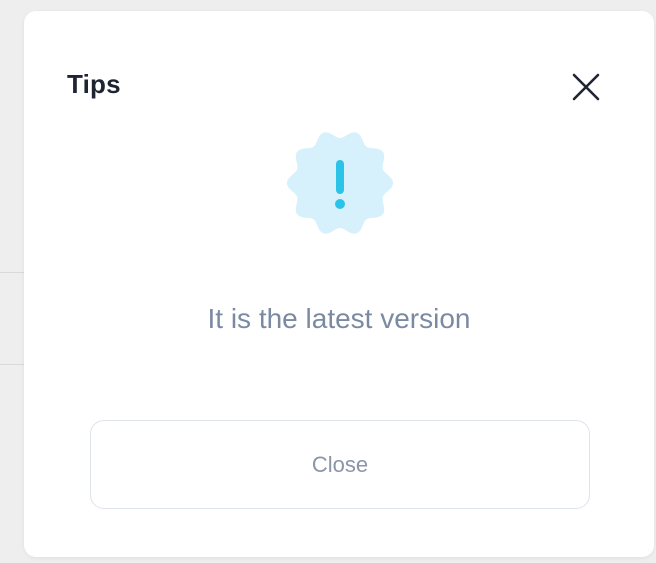 The height and width of the screenshot is (563, 656). I want to click on close-button: Close, so click(340, 464).